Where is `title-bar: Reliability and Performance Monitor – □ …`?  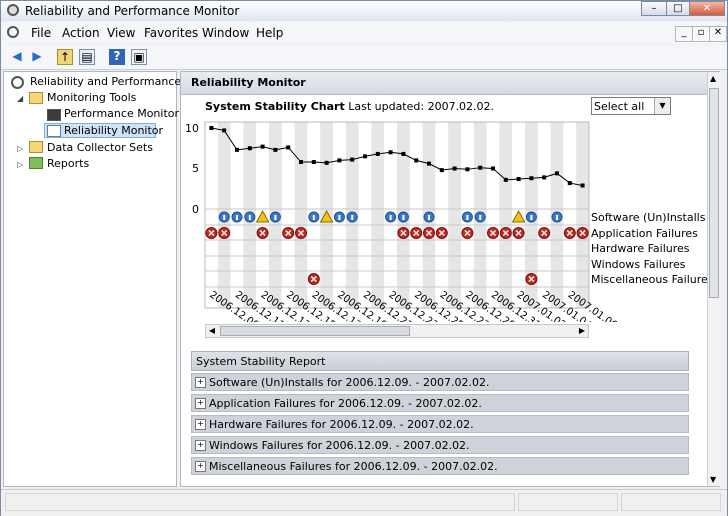
title-bar: Reliability and Performance Monitor – □ … is located at coordinates (364, 11).